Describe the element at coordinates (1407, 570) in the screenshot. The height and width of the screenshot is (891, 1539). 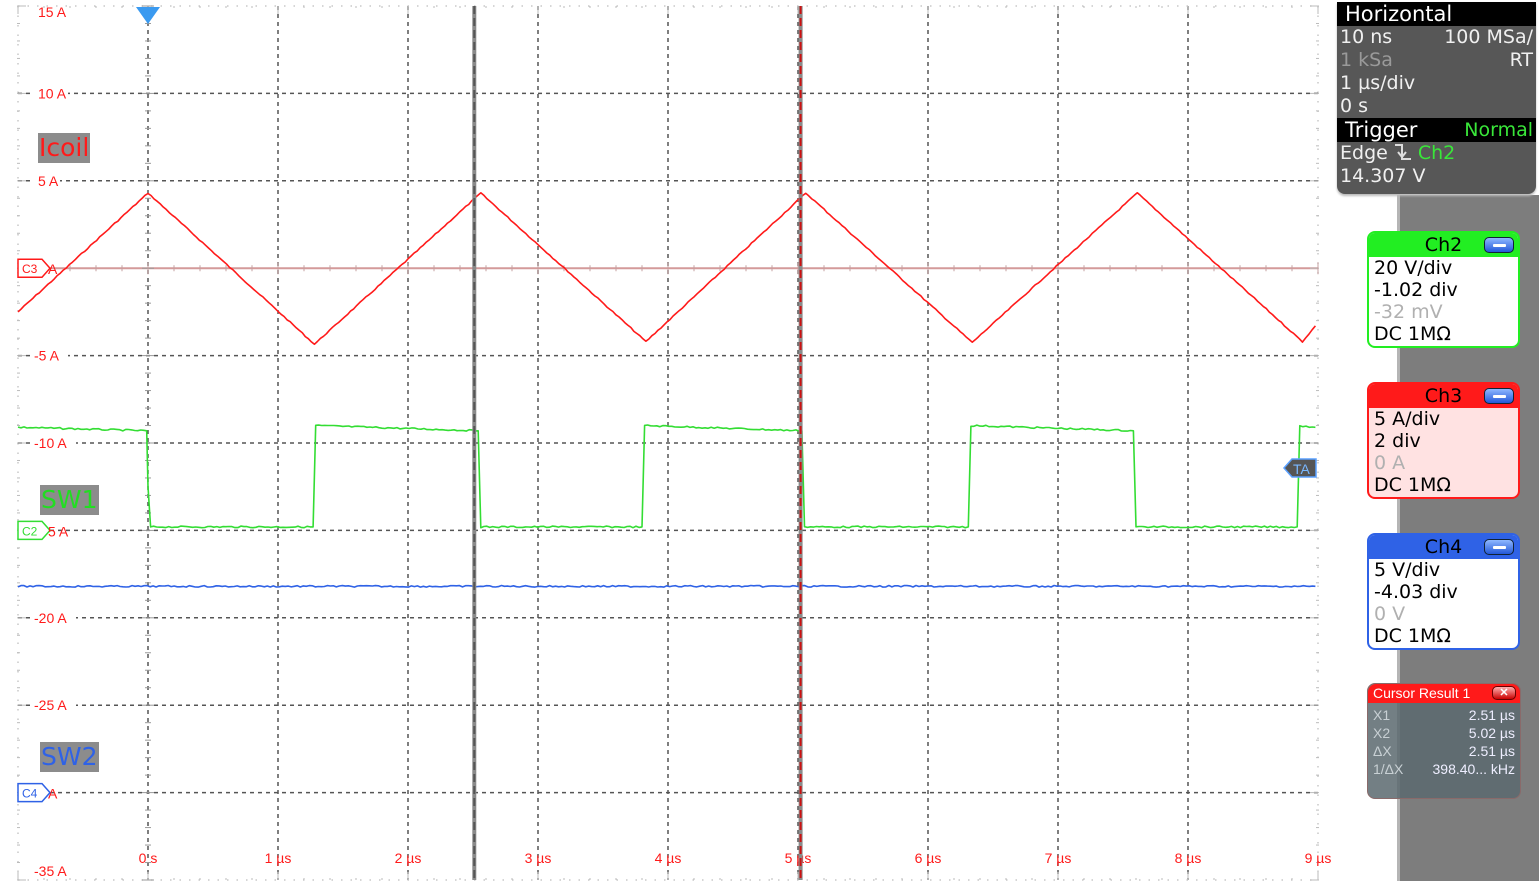
I see `ch4-scale: 5 V/div` at that location.